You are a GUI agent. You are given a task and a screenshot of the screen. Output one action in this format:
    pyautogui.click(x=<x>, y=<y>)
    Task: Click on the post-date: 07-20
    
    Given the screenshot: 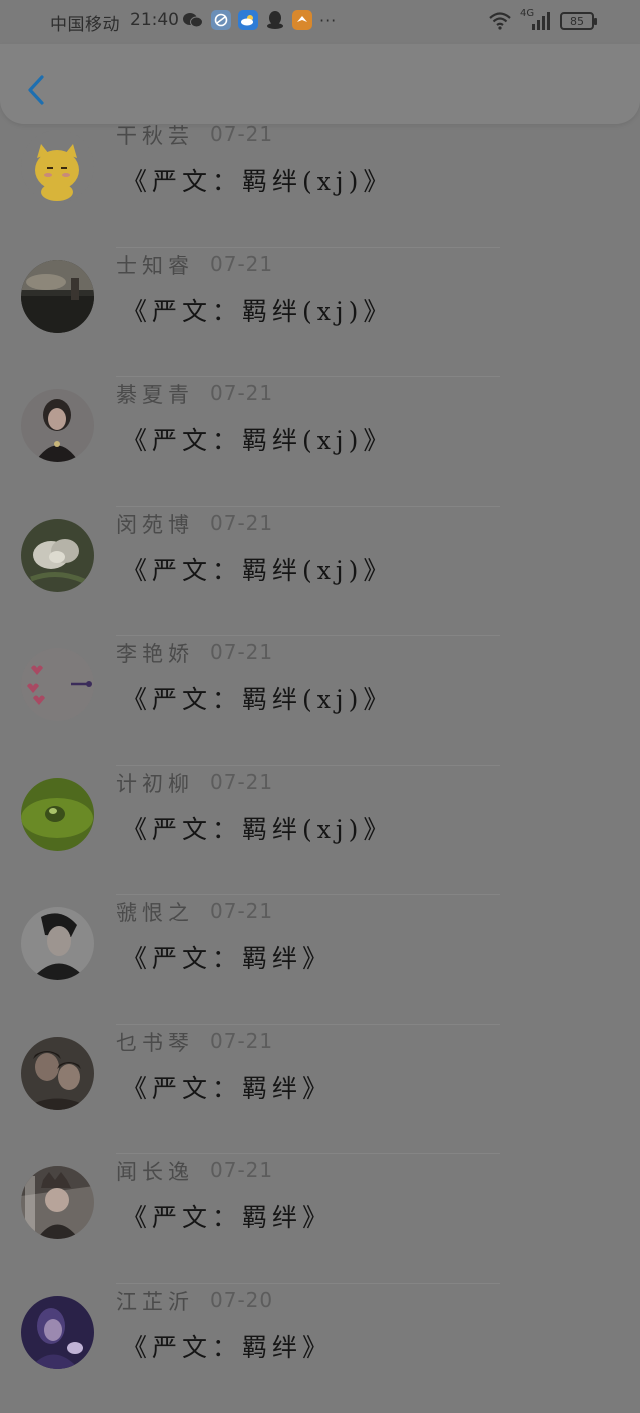 What is the action you would take?
    pyautogui.click(x=241, y=1300)
    